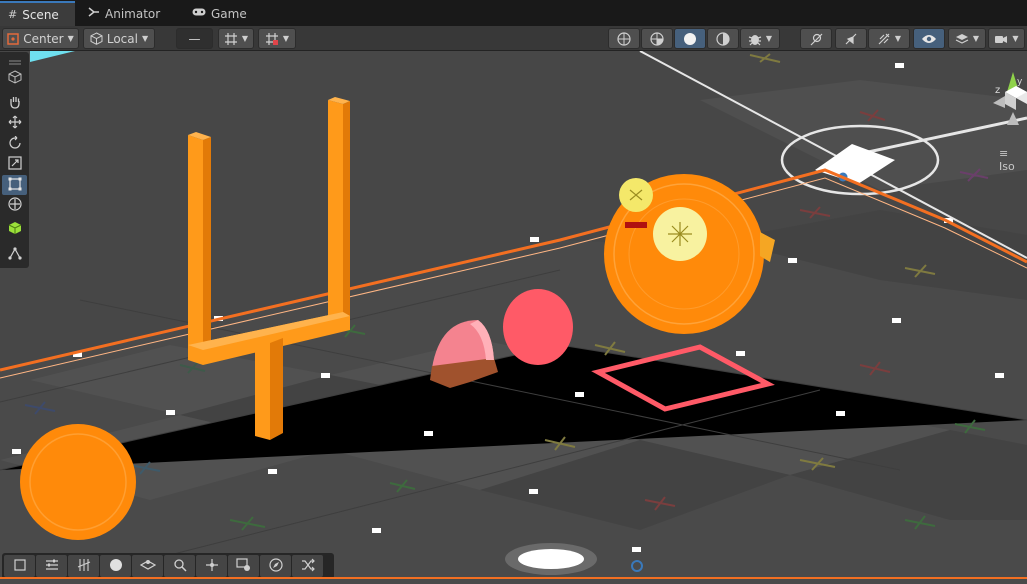  I want to click on search-icon, so click(180, 566).